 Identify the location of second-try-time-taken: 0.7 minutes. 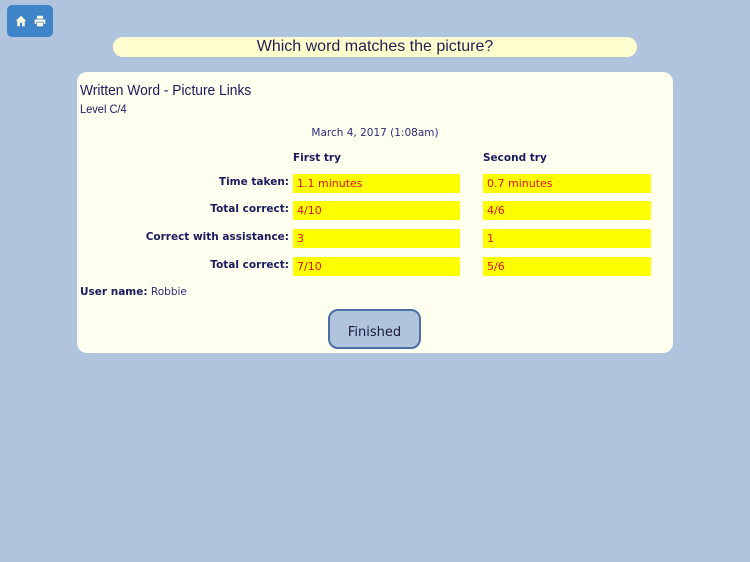
(567, 183).